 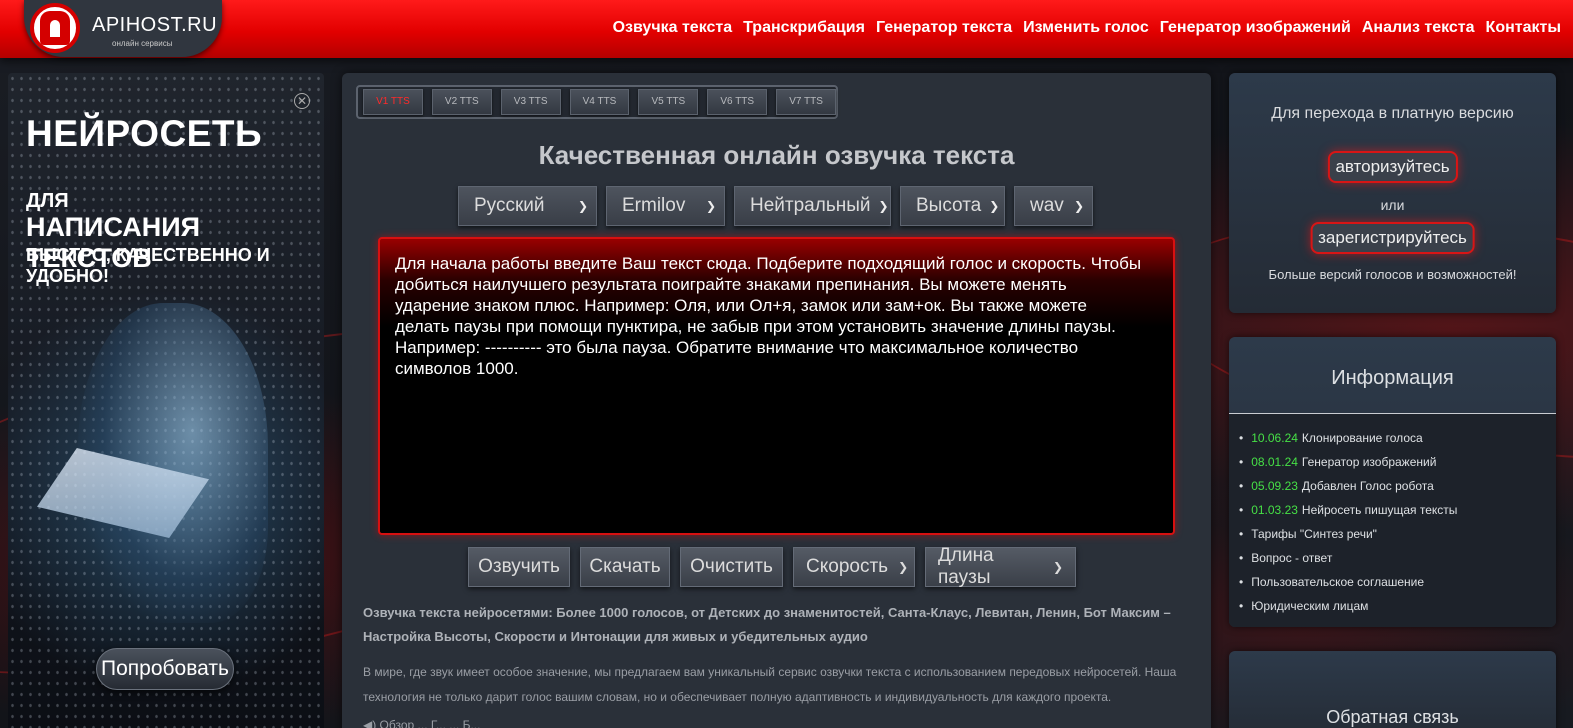 What do you see at coordinates (1392, 113) in the screenshot?
I see `paid-title: Для перехода в платную версию` at bounding box center [1392, 113].